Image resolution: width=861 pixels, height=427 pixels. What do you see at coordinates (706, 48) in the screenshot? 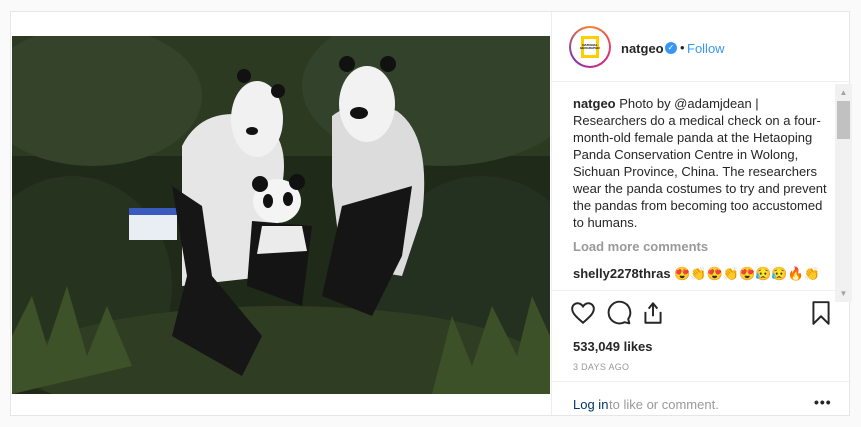
I see `follow-button: Follow` at bounding box center [706, 48].